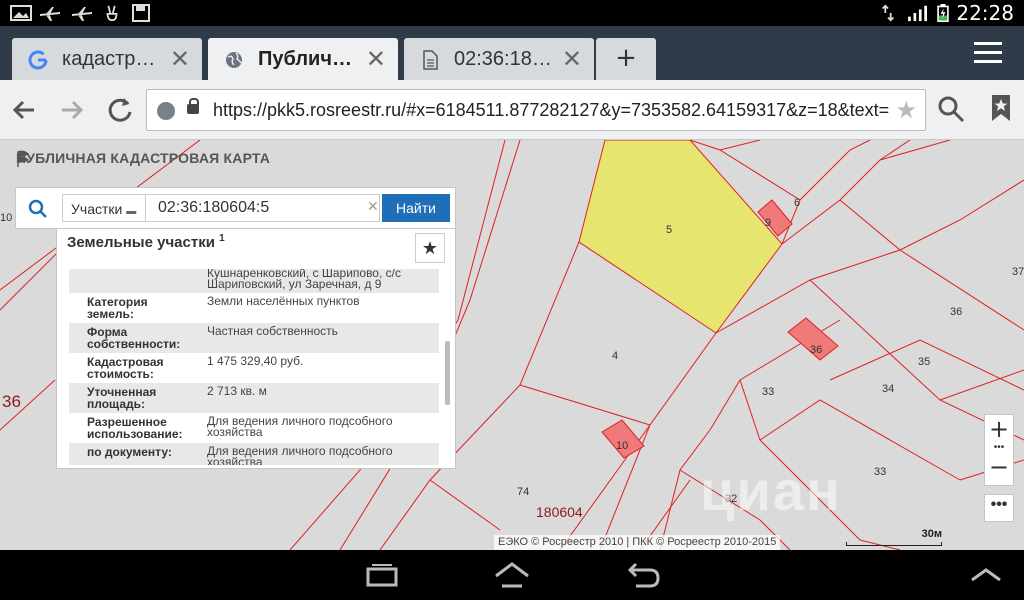  I want to click on table-row: Уточненная площадь: 2 713 кв. м, so click(254, 398).